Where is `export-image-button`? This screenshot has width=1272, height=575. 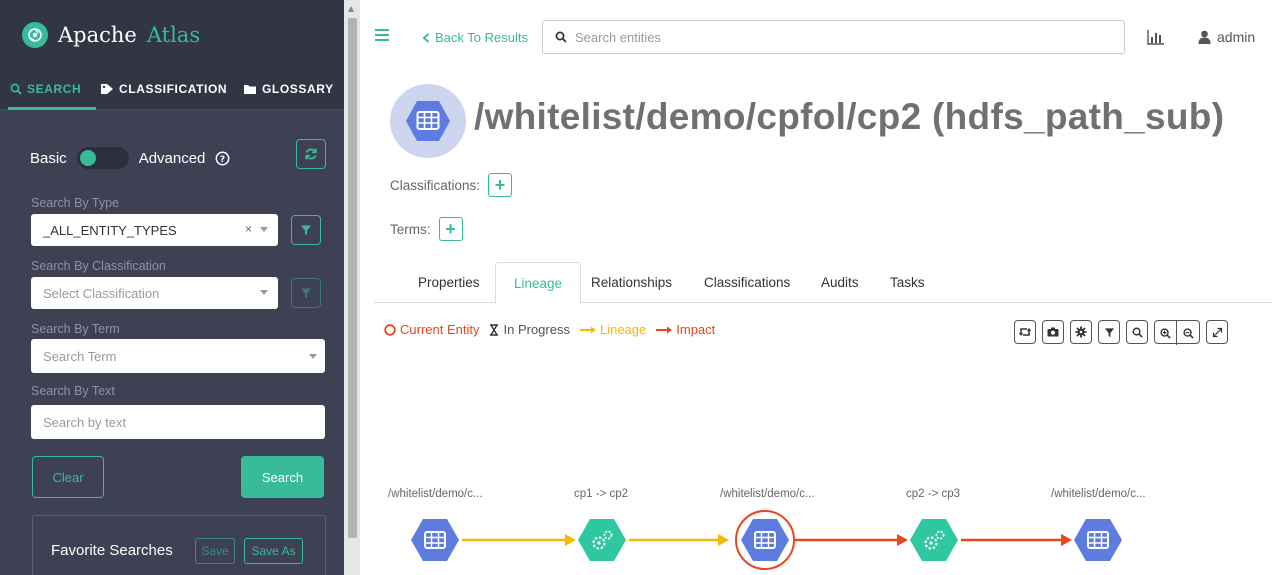 export-image-button is located at coordinates (1053, 332).